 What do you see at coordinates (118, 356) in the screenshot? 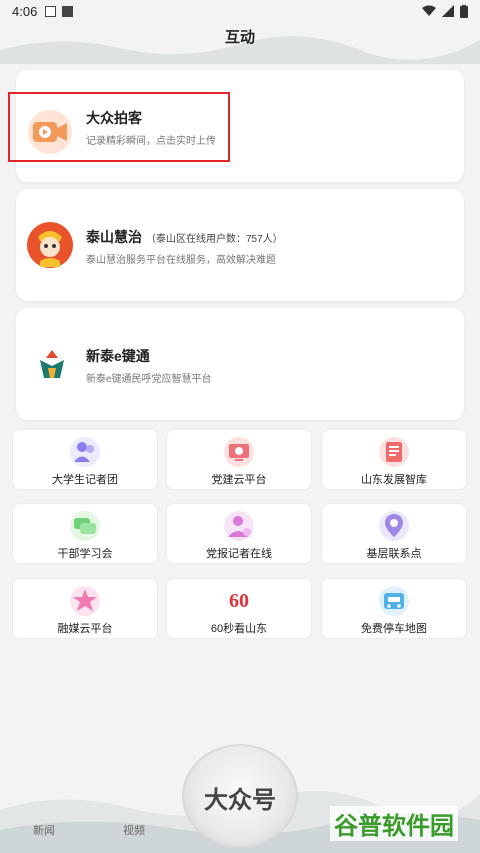
I see `card-title: 新泰e键通` at bounding box center [118, 356].